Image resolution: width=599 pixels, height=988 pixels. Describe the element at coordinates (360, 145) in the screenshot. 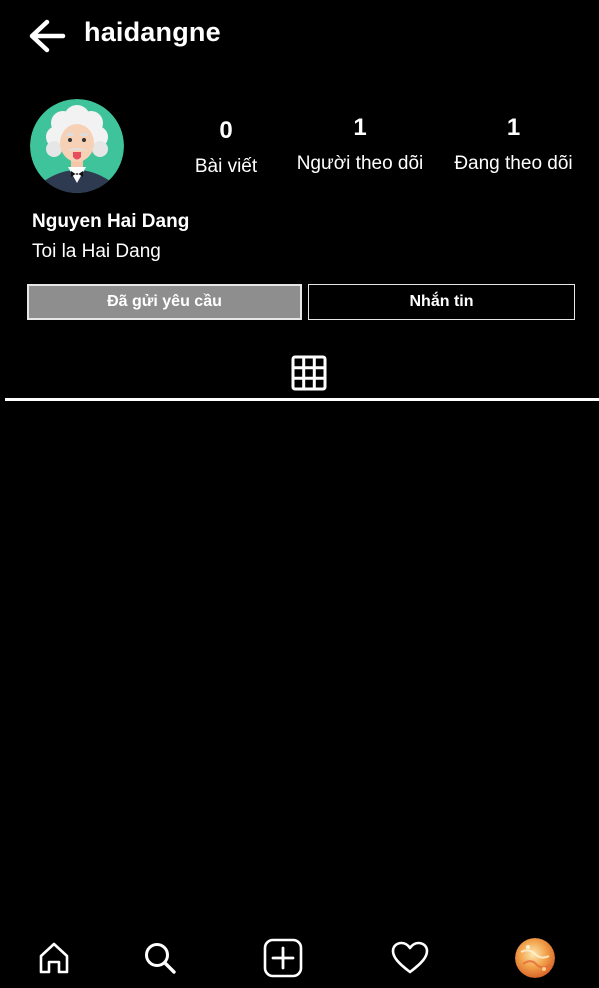

I see `stat-followers: 1 Người theo dõi` at that location.